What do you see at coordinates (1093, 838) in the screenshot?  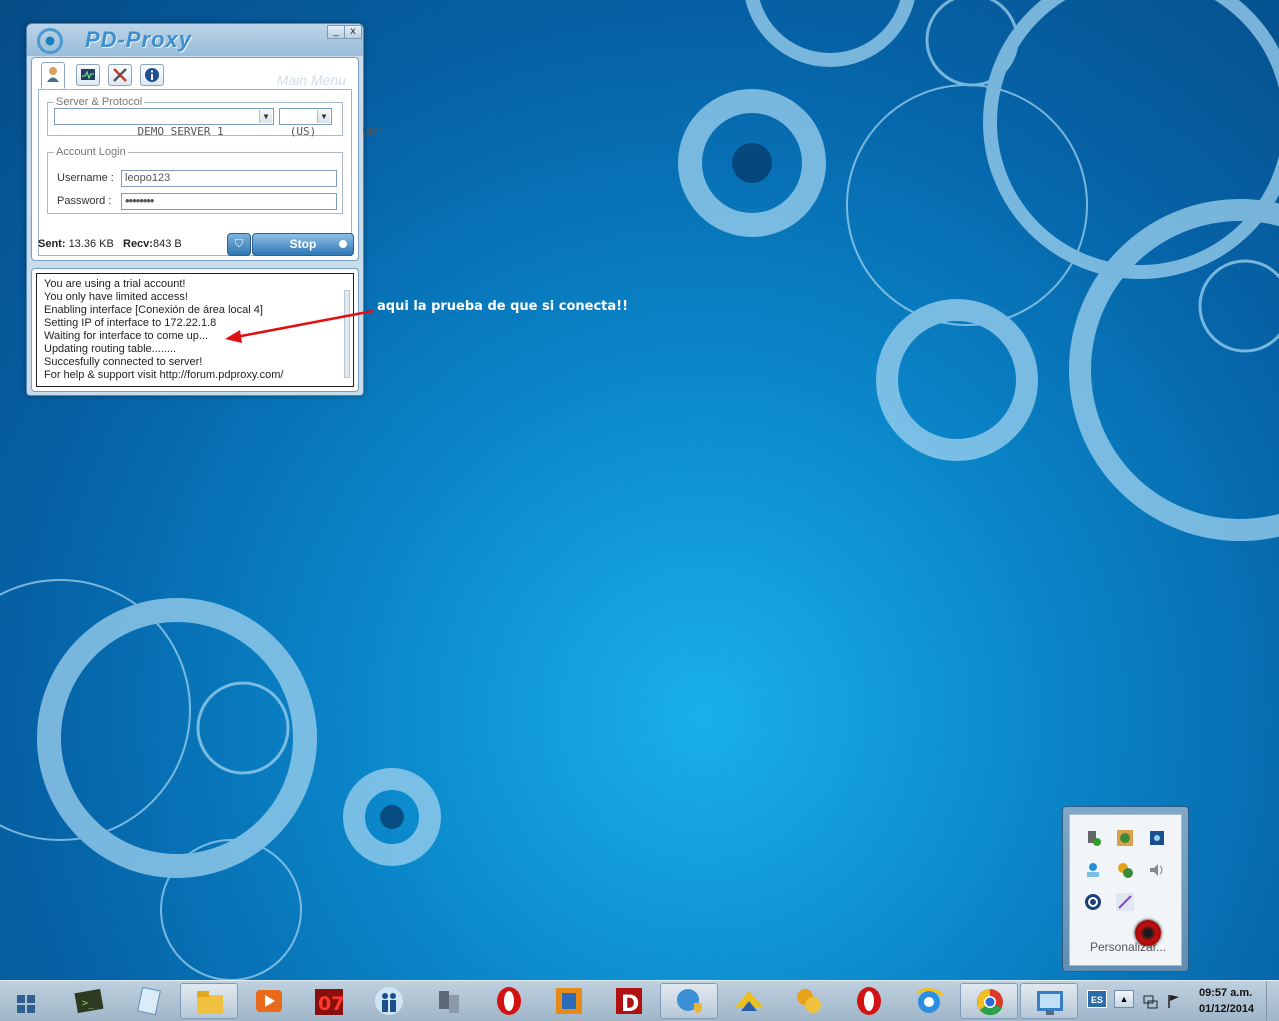 I see `usb-icon` at bounding box center [1093, 838].